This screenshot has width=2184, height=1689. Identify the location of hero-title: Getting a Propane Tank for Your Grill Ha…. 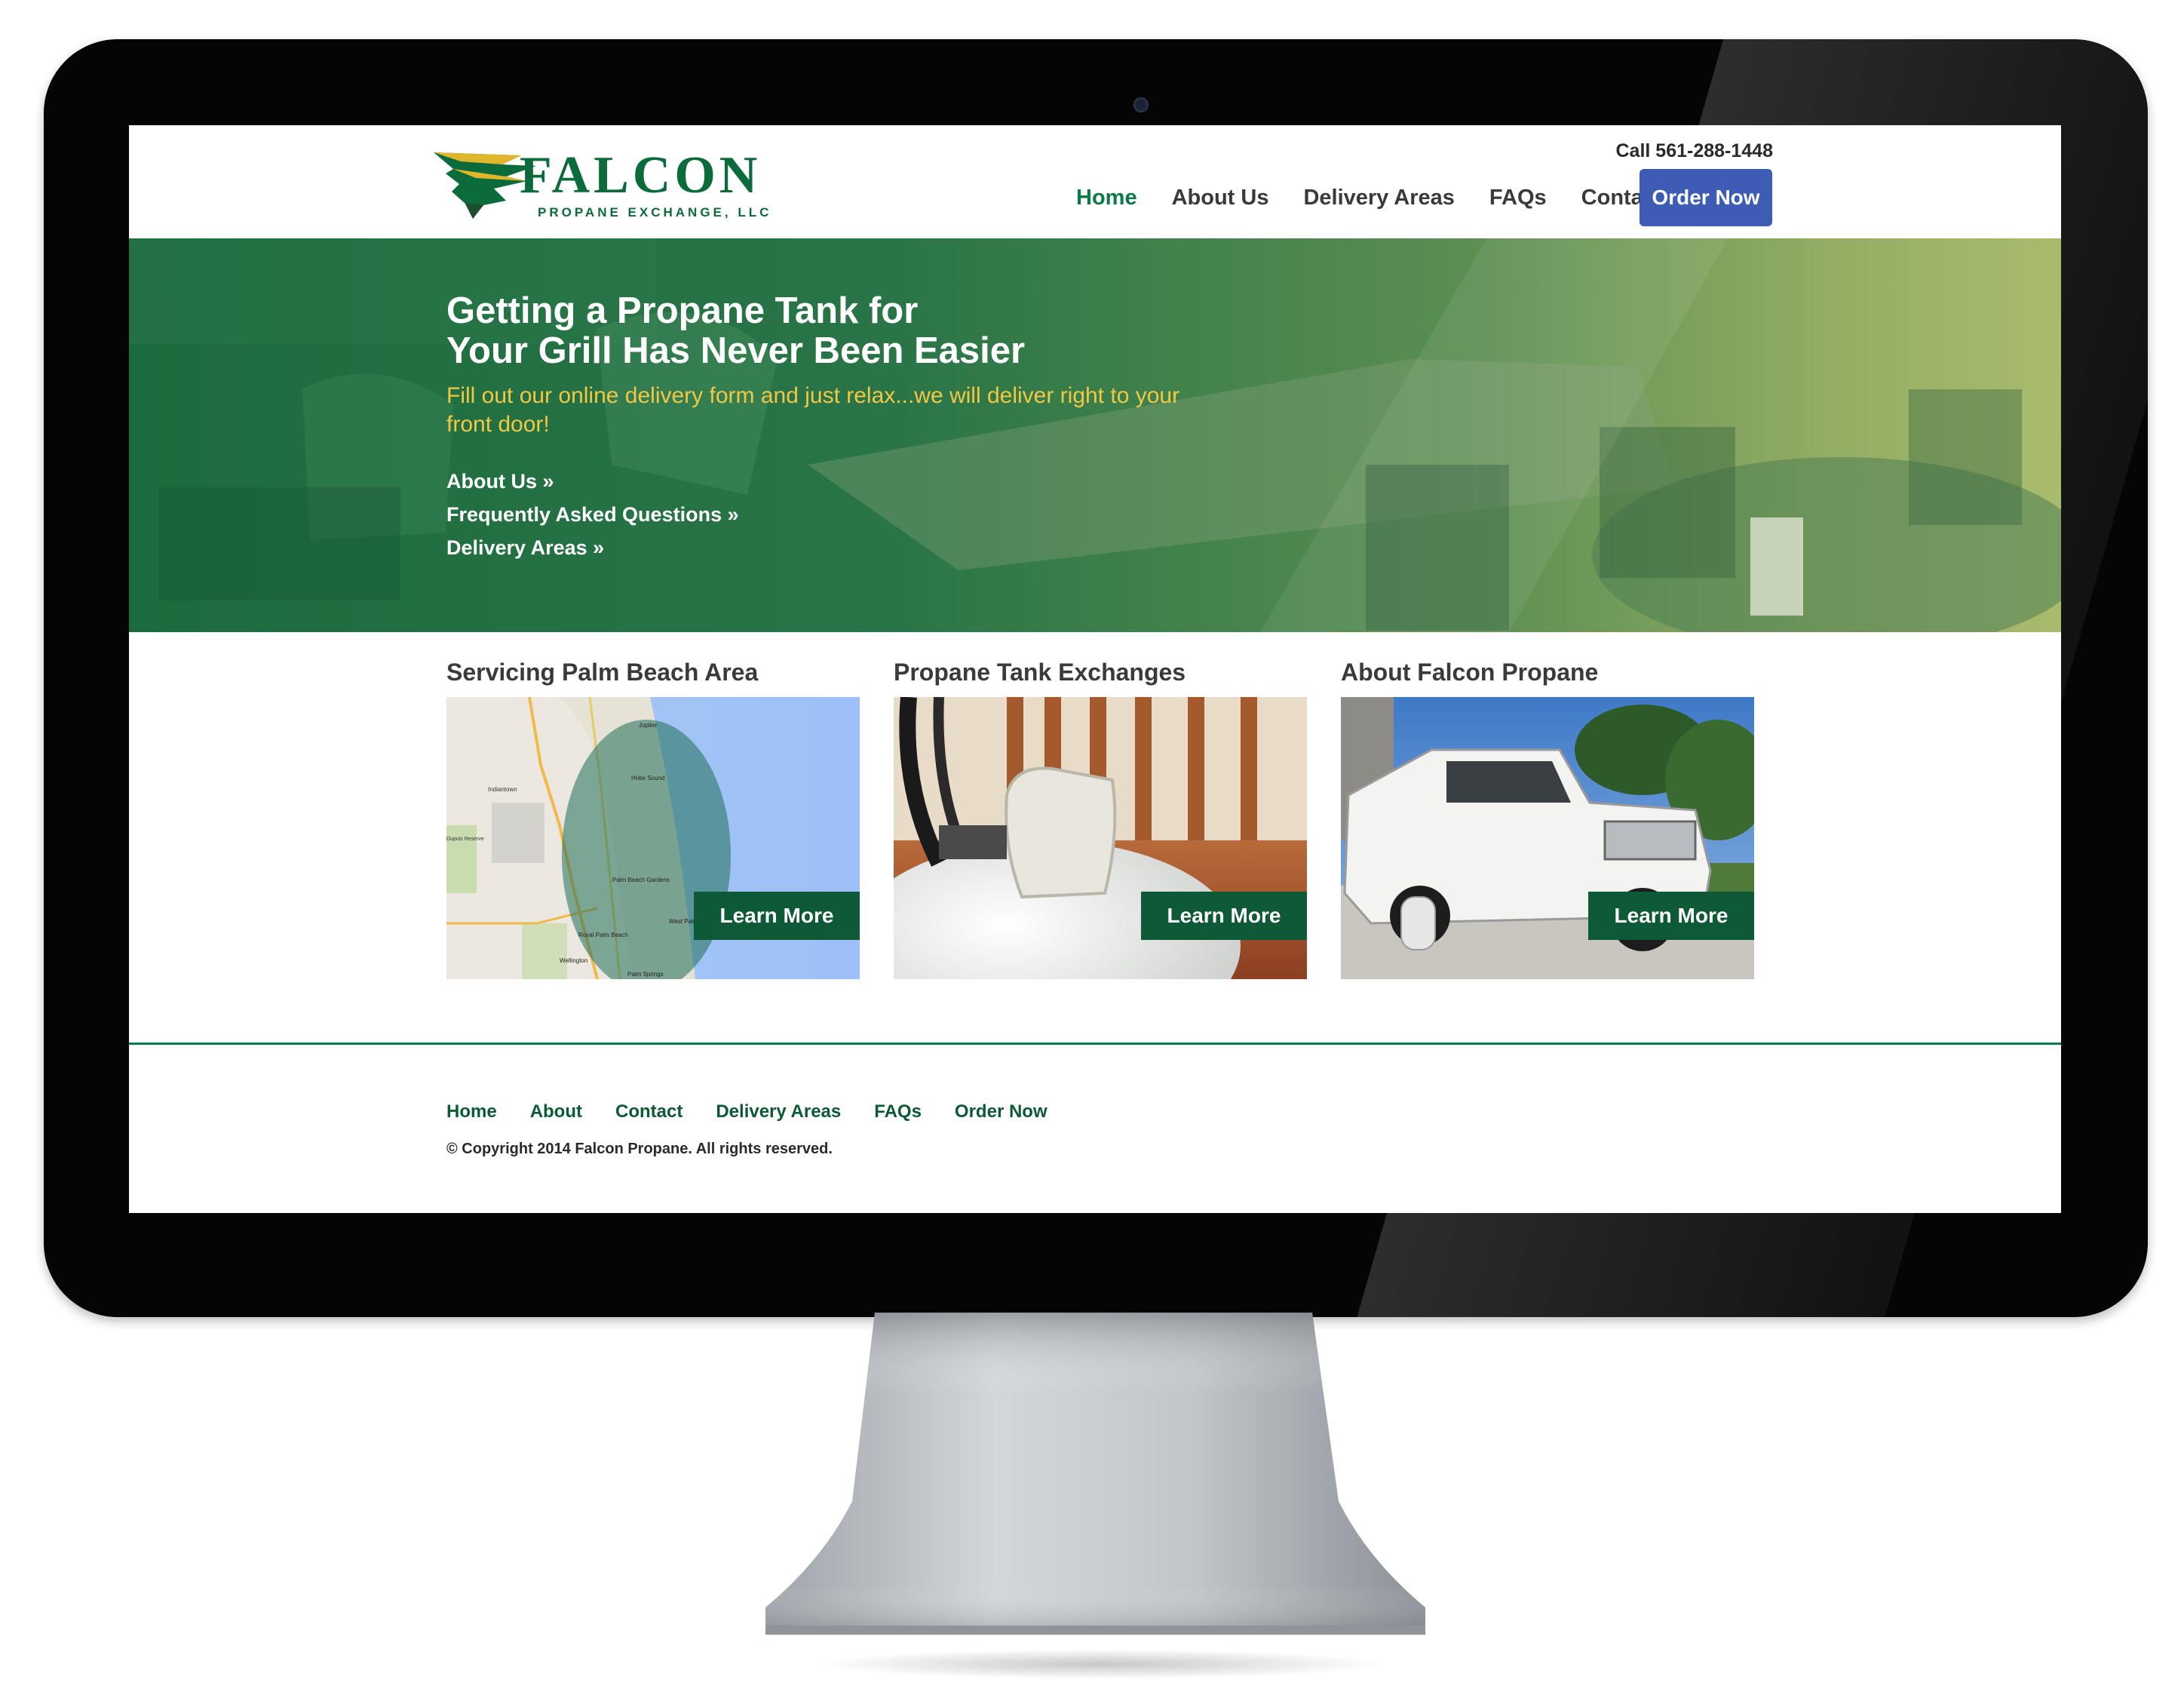
(823, 331).